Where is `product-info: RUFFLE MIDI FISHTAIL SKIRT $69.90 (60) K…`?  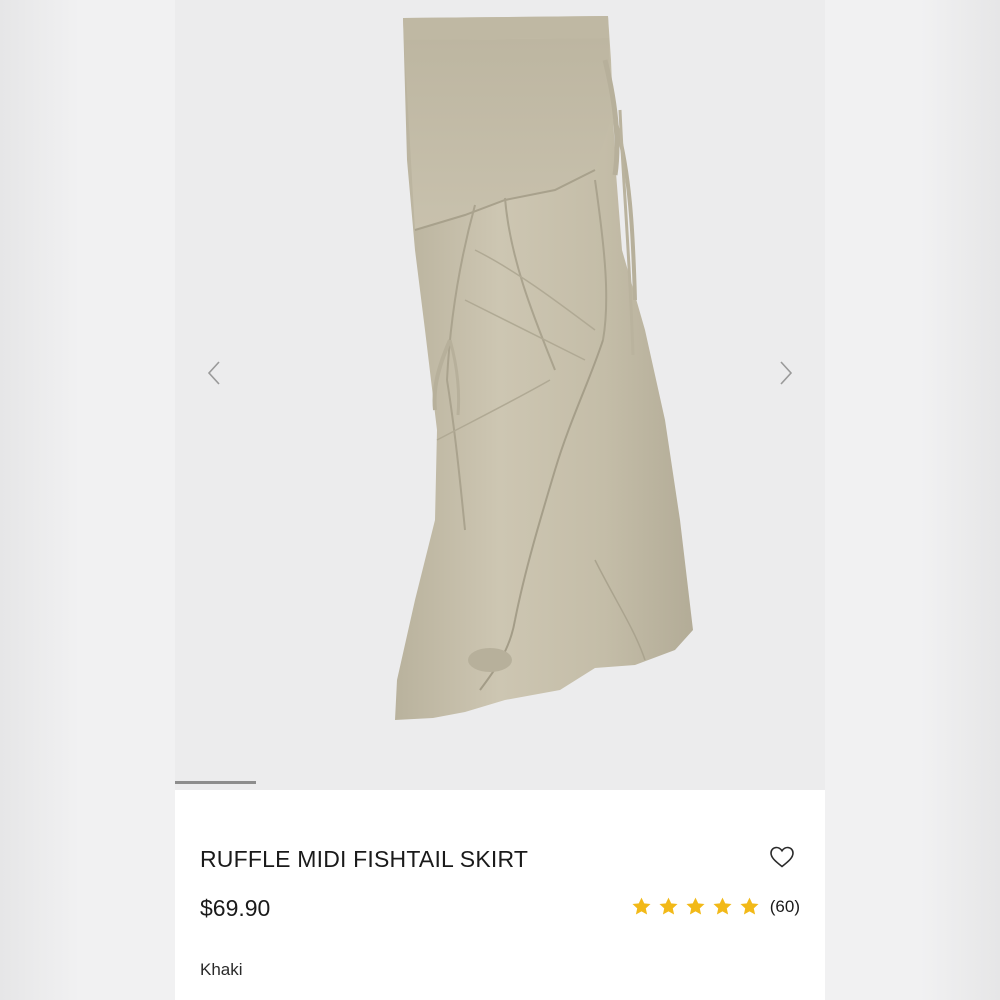
product-info: RUFFLE MIDI FISHTAIL SKIRT $69.90 (60) K… is located at coordinates (500, 895).